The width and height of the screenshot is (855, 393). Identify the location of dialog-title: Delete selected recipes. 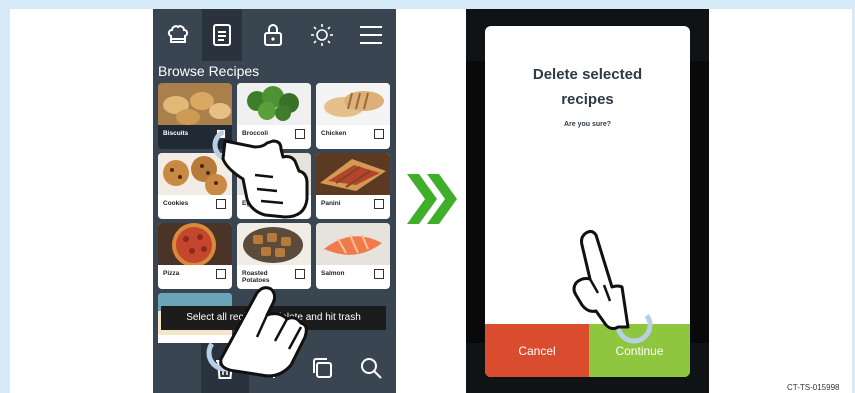
(587, 87).